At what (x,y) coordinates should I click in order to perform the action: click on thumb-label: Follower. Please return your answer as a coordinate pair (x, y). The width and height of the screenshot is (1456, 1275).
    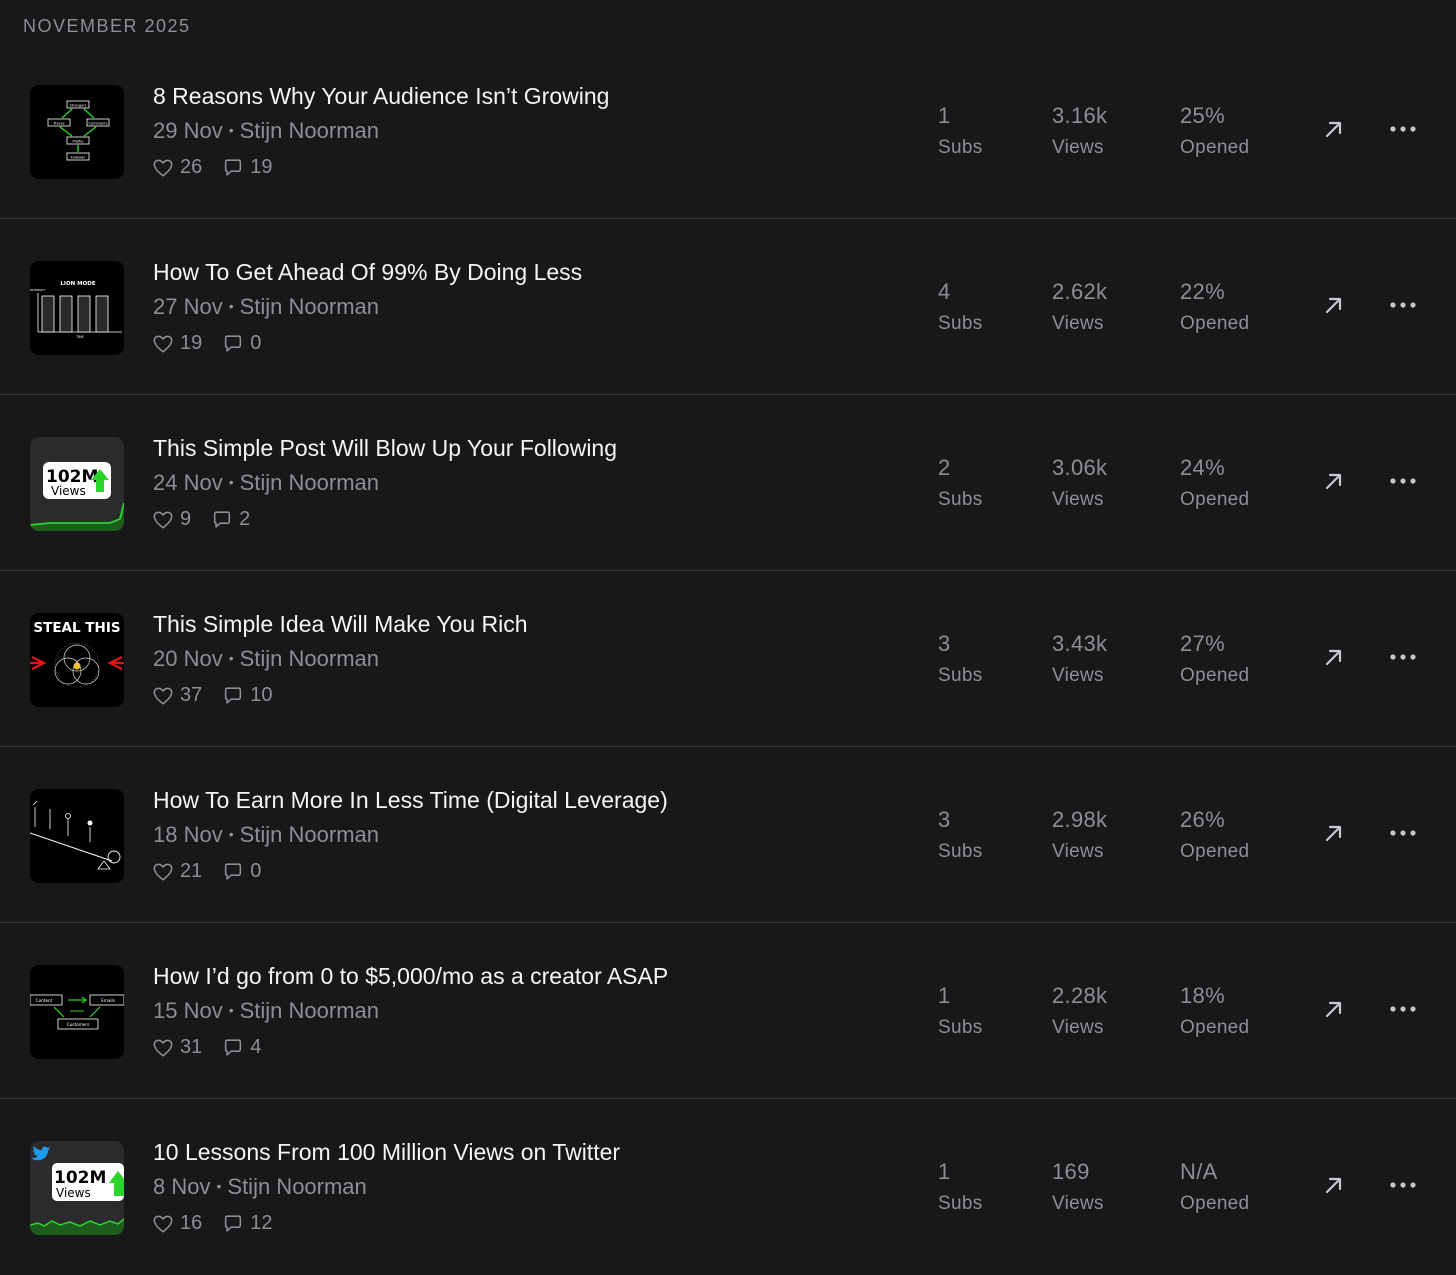
    Looking at the image, I should click on (78, 158).